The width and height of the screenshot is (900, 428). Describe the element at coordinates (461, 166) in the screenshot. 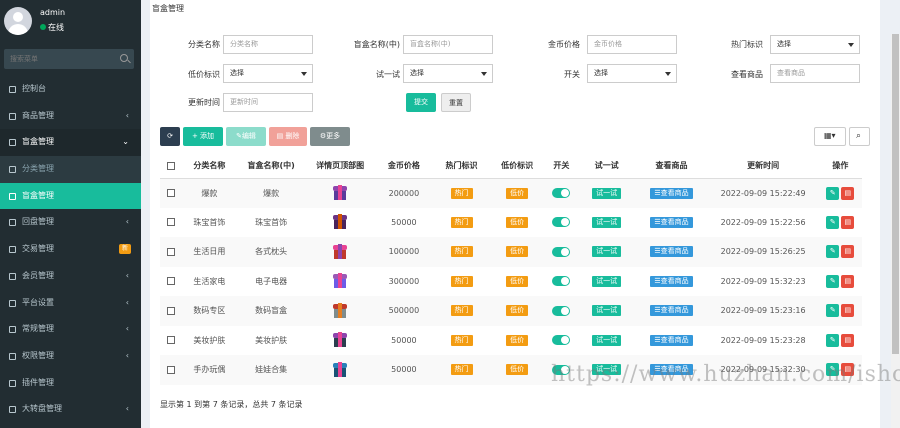

I see `column-header: 热门标识` at that location.